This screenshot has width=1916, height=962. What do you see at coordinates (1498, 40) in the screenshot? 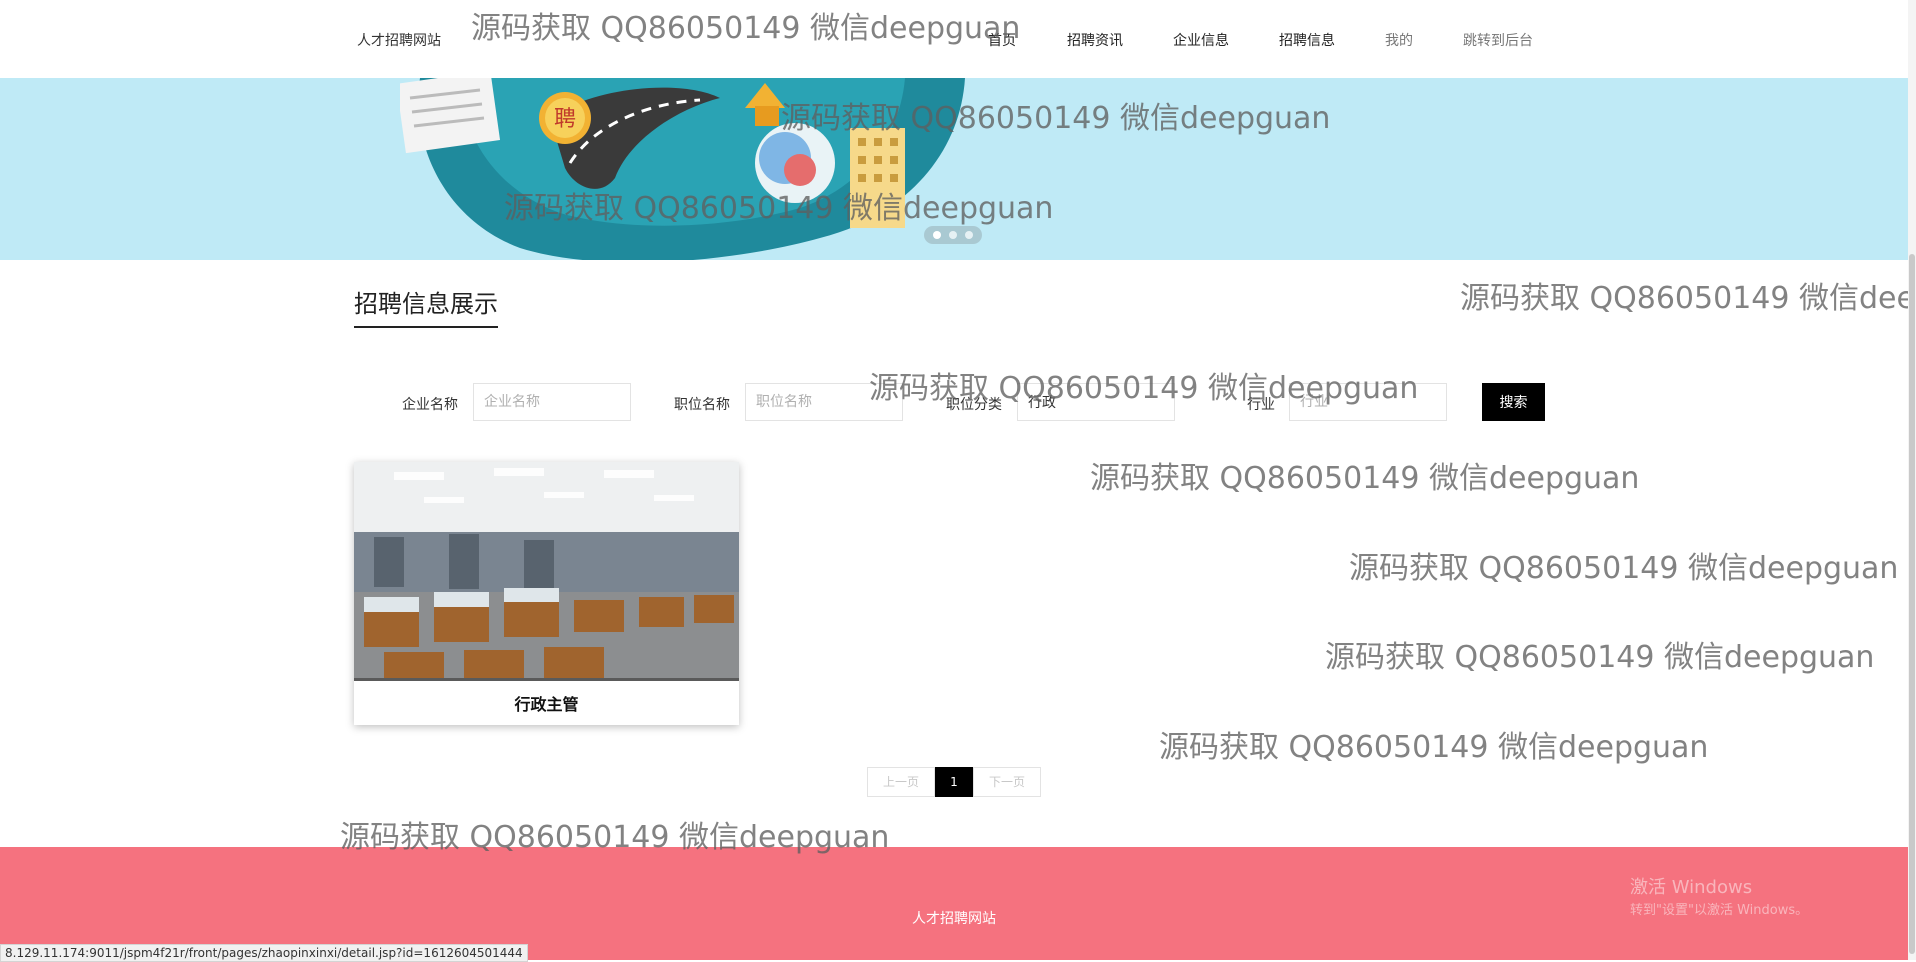
I see `nav-admin: 跳转到后台` at bounding box center [1498, 40].